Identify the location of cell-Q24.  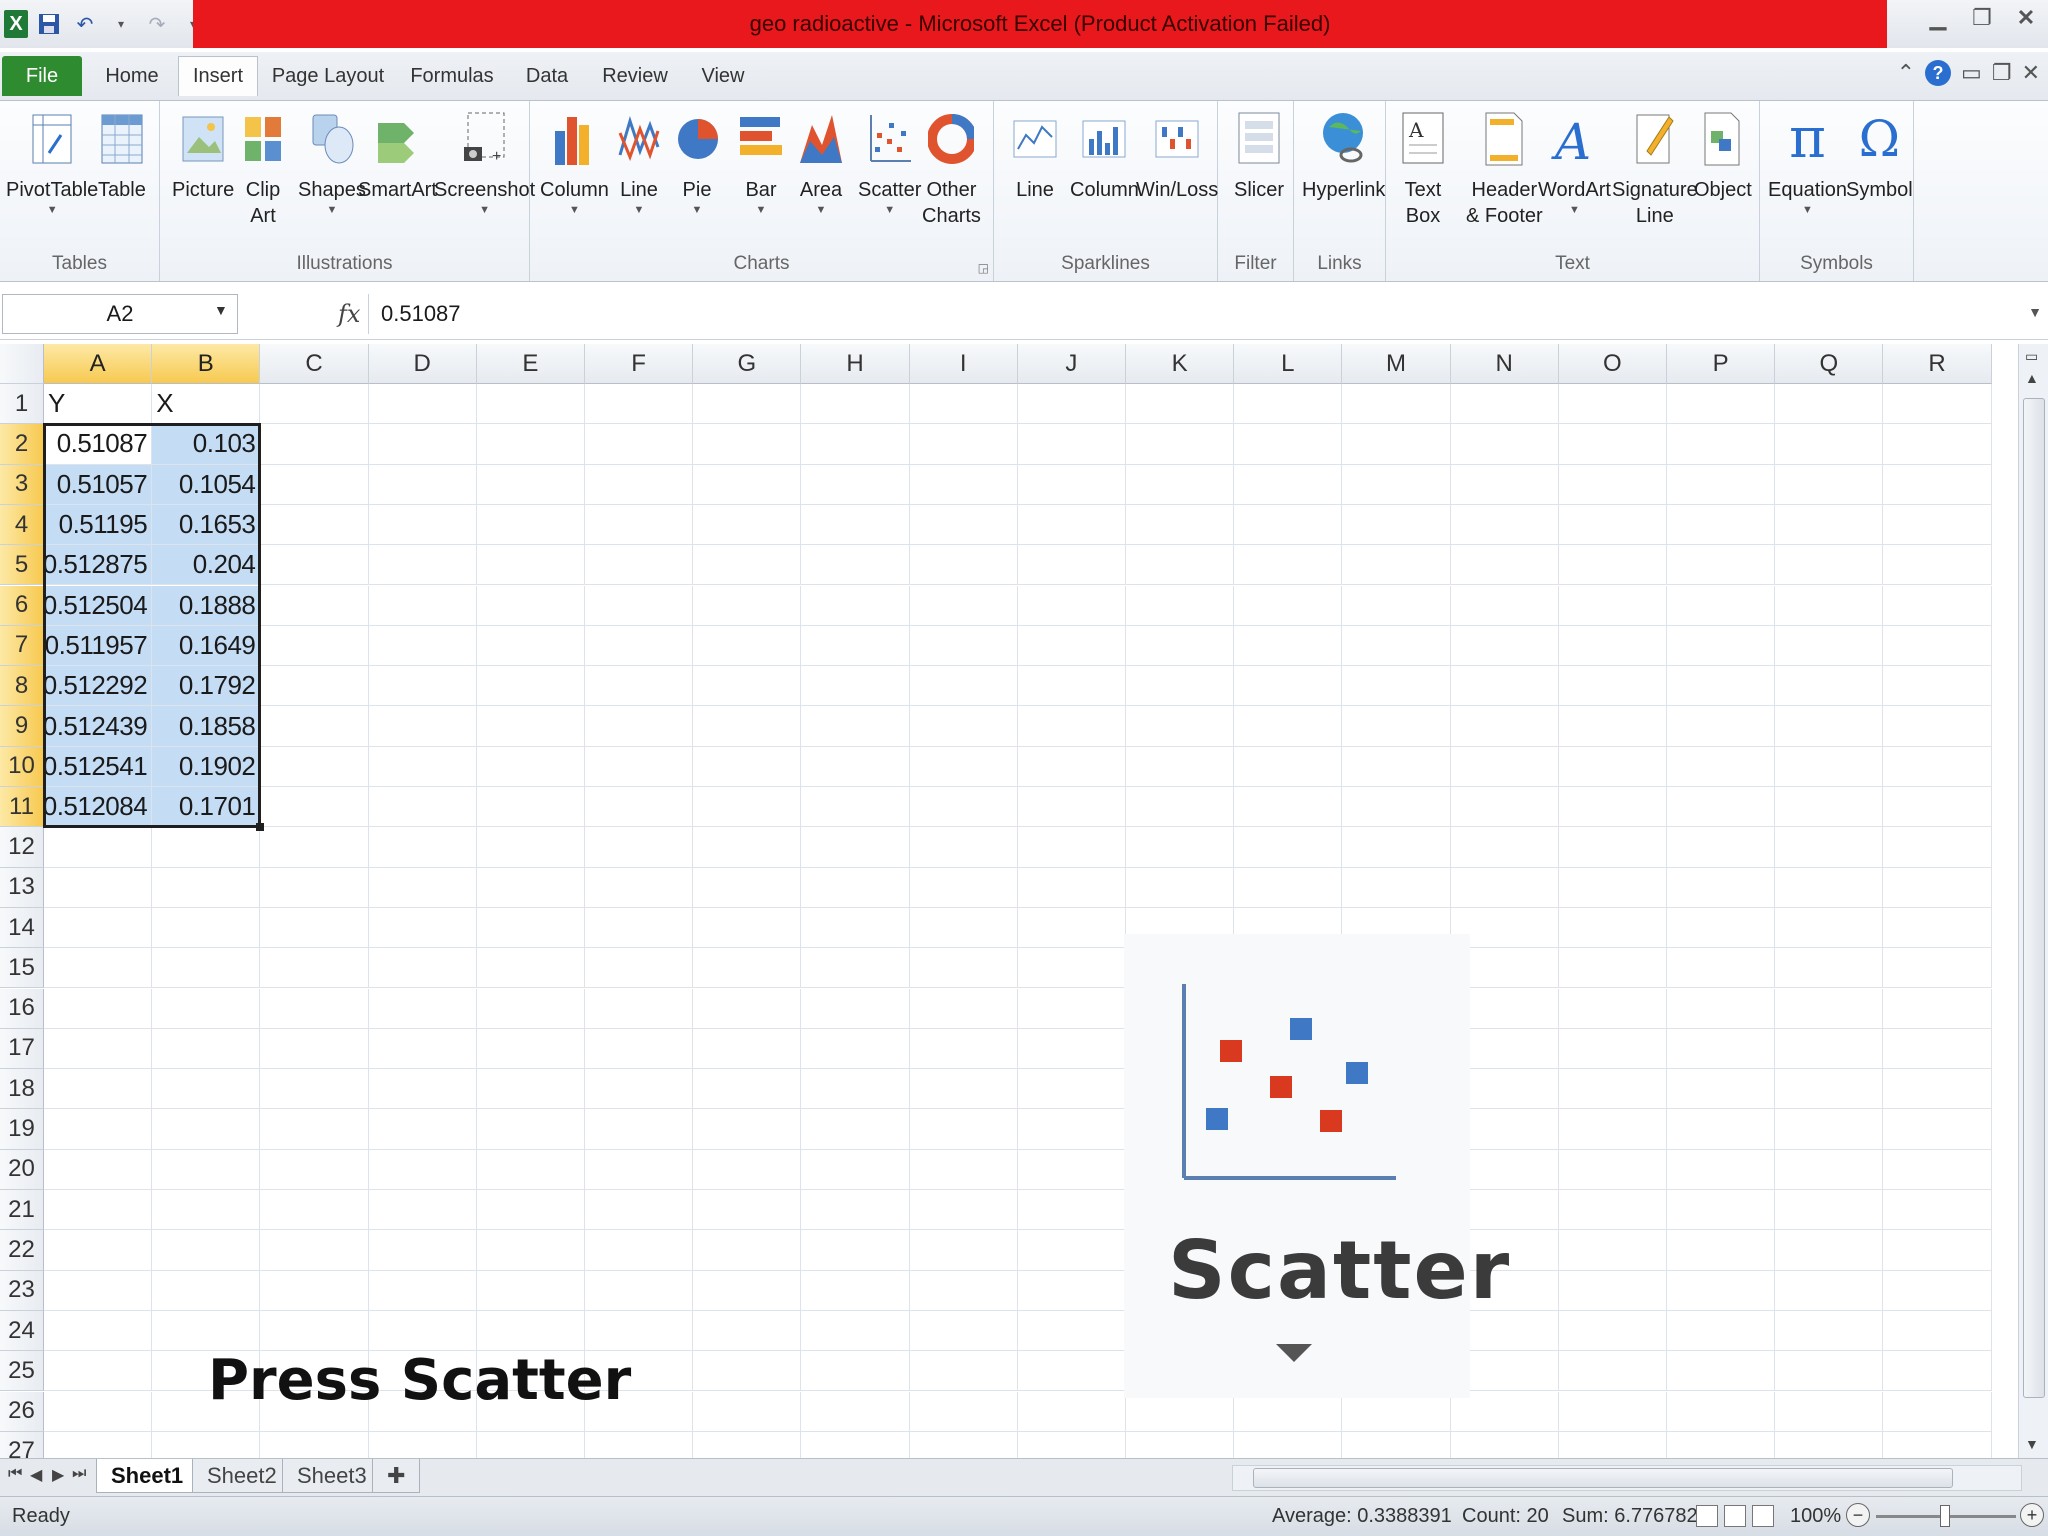
(1829, 1331).